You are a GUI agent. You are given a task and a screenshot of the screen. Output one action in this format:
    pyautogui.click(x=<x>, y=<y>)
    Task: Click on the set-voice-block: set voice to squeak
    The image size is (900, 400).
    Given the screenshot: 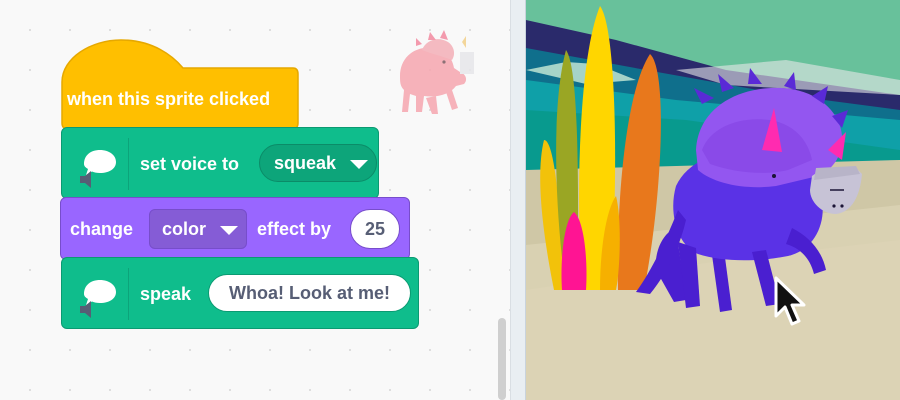 What is the action you would take?
    pyautogui.click(x=220, y=163)
    